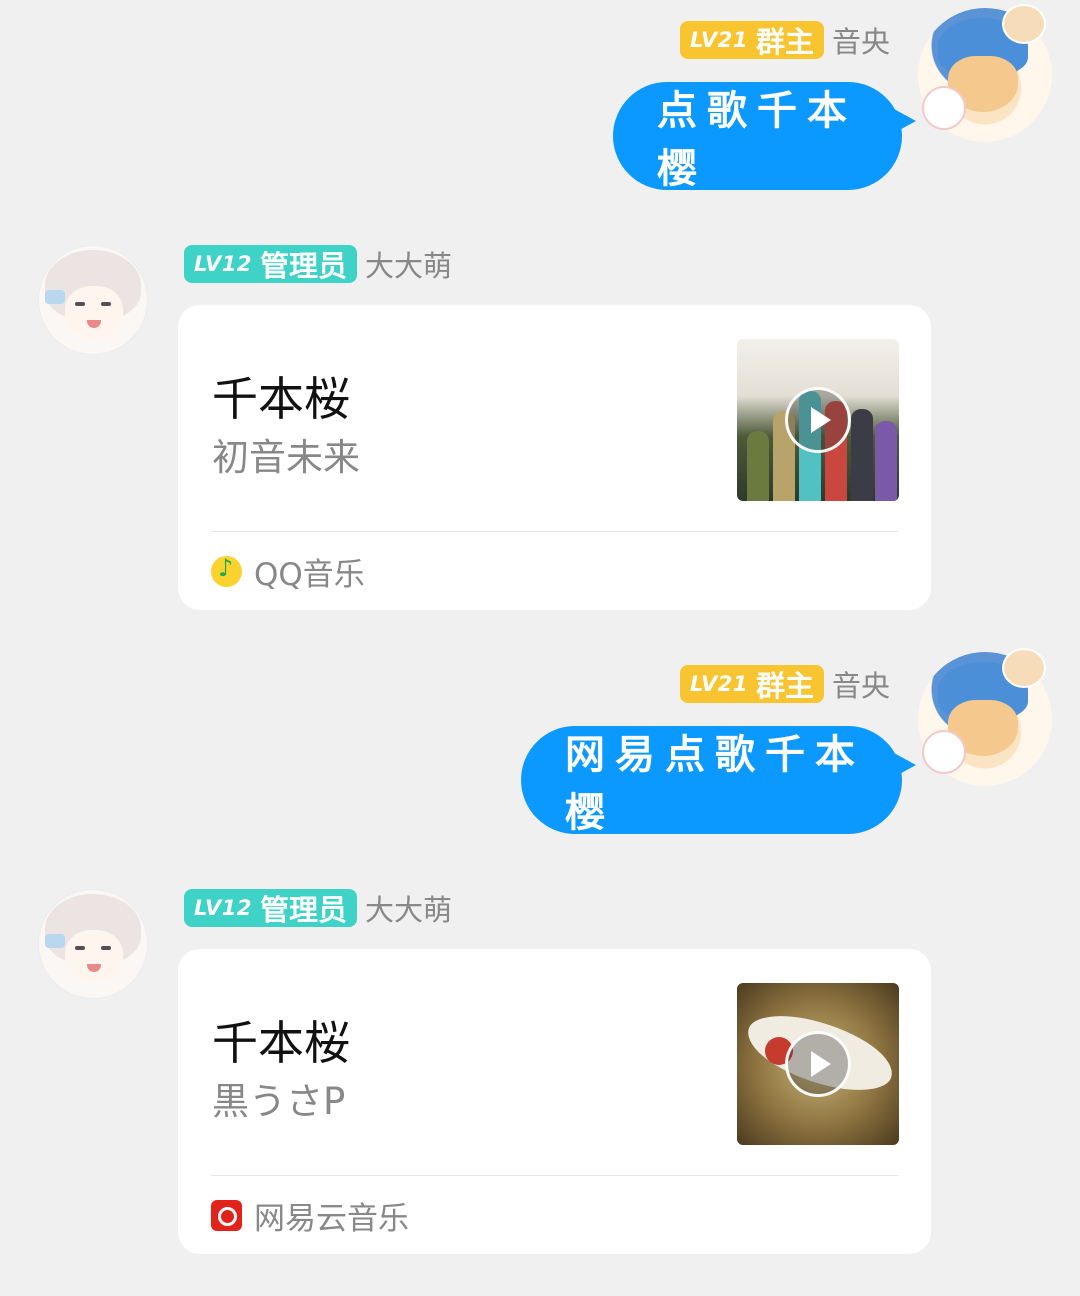 The width and height of the screenshot is (1080, 1296). What do you see at coordinates (286, 457) in the screenshot?
I see `song-artist: 初音未来` at bounding box center [286, 457].